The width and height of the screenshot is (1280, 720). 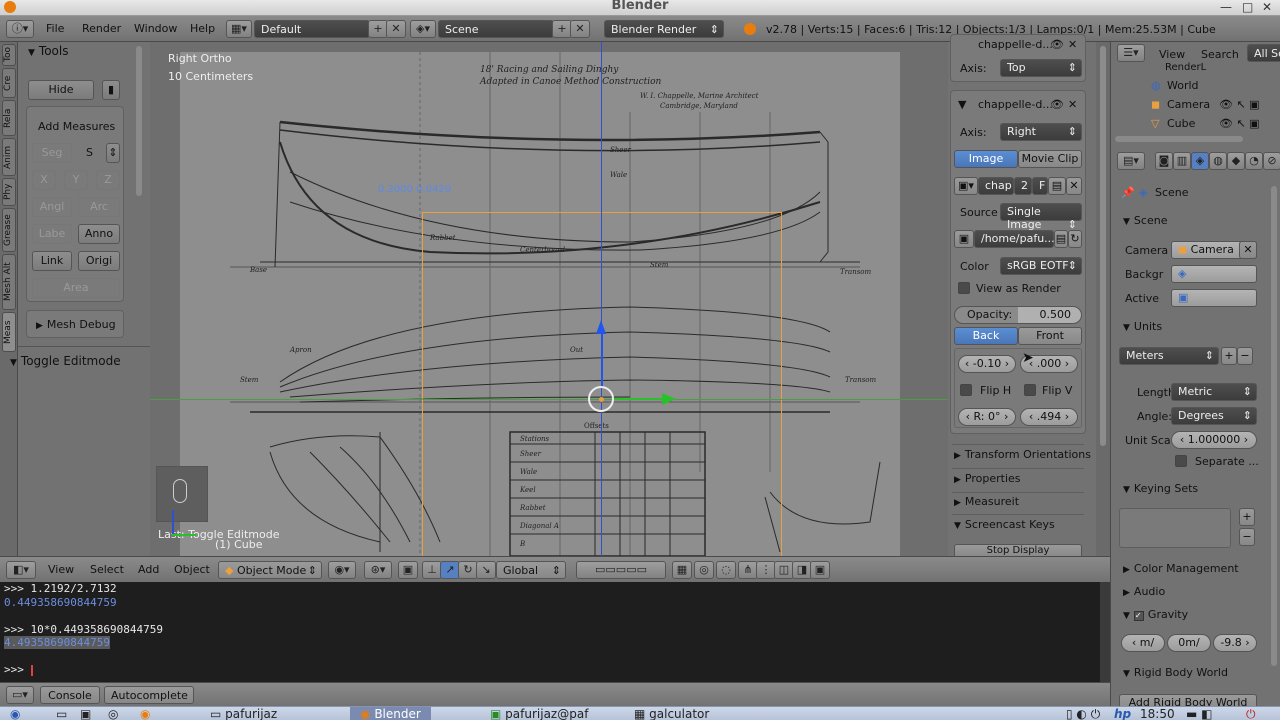 I want to click on console-editor-icon: ▭▾, so click(x=20, y=695).